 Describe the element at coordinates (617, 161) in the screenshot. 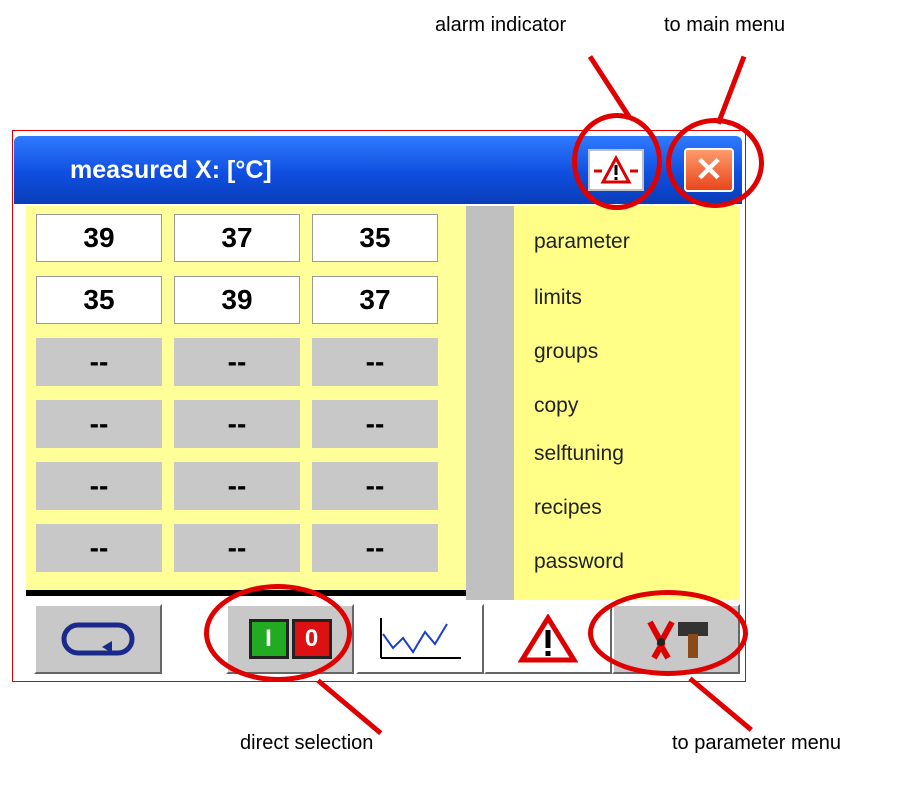

I see `annotation-ring-alarm` at that location.